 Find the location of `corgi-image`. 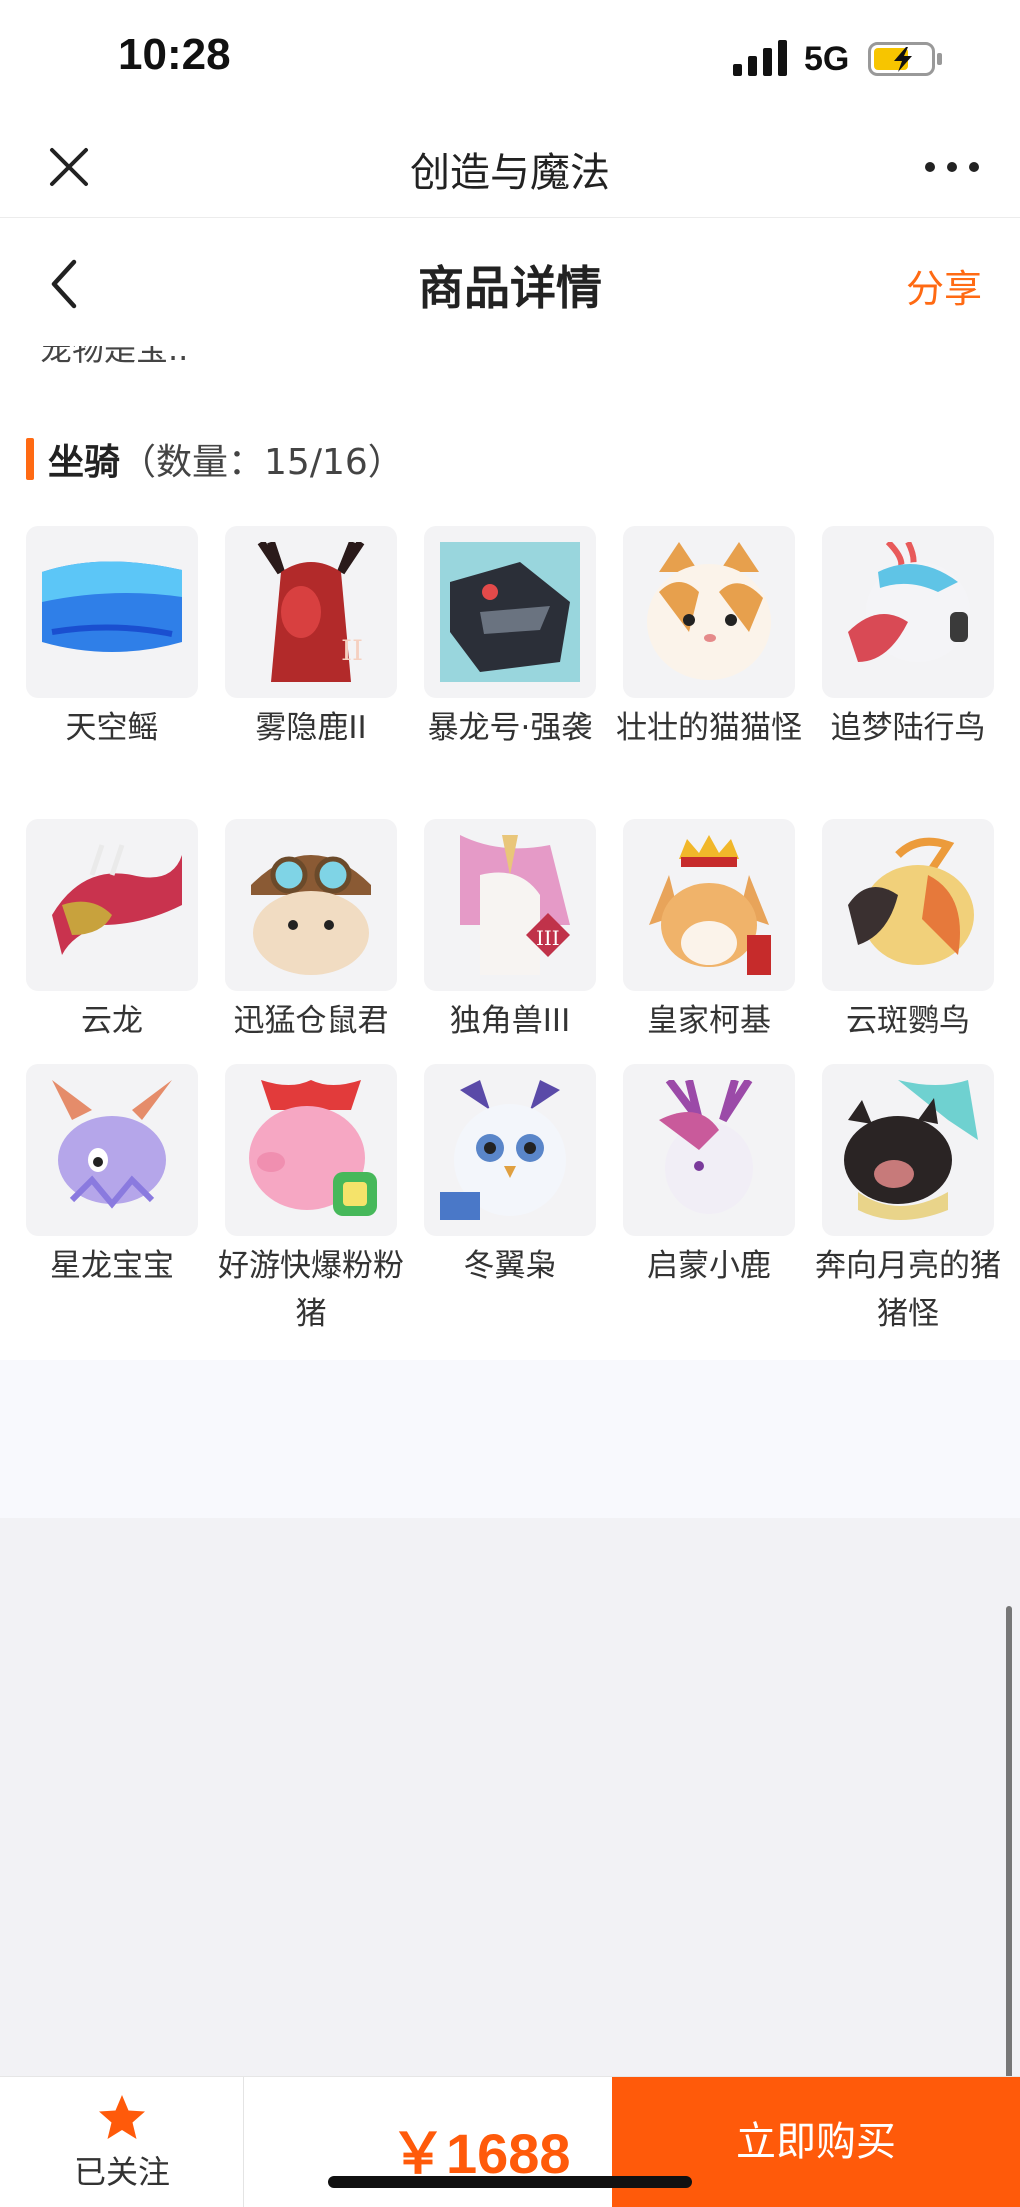

corgi-image is located at coordinates (710, 905).